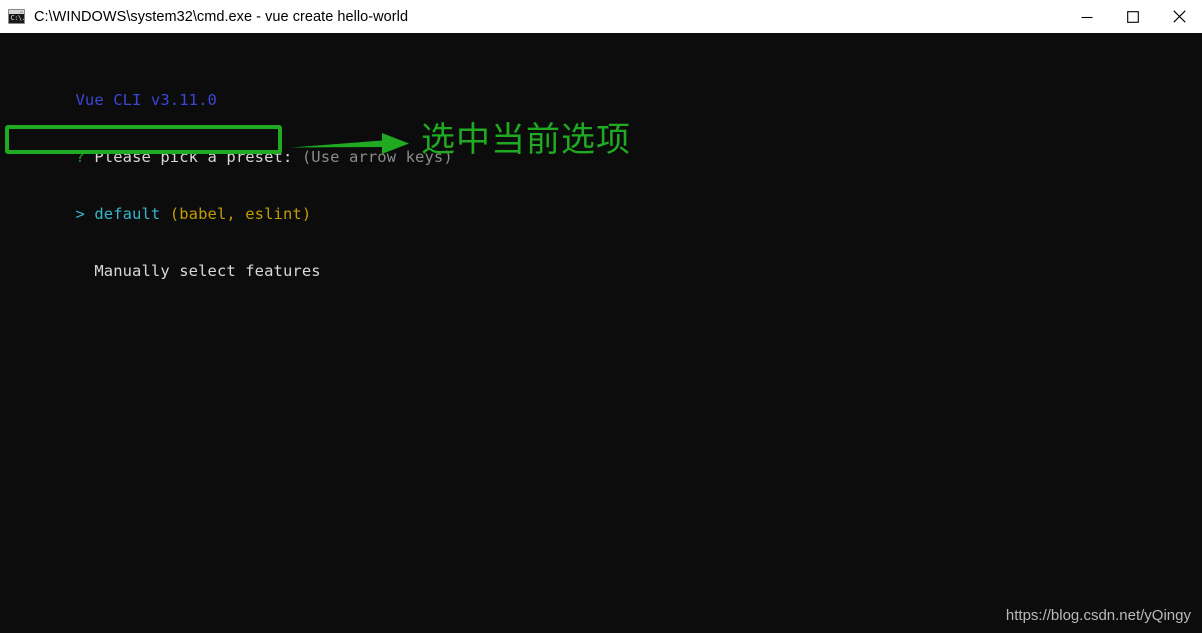 The image size is (1202, 633). What do you see at coordinates (122, 214) in the screenshot?
I see `option-default-label: > default` at bounding box center [122, 214].